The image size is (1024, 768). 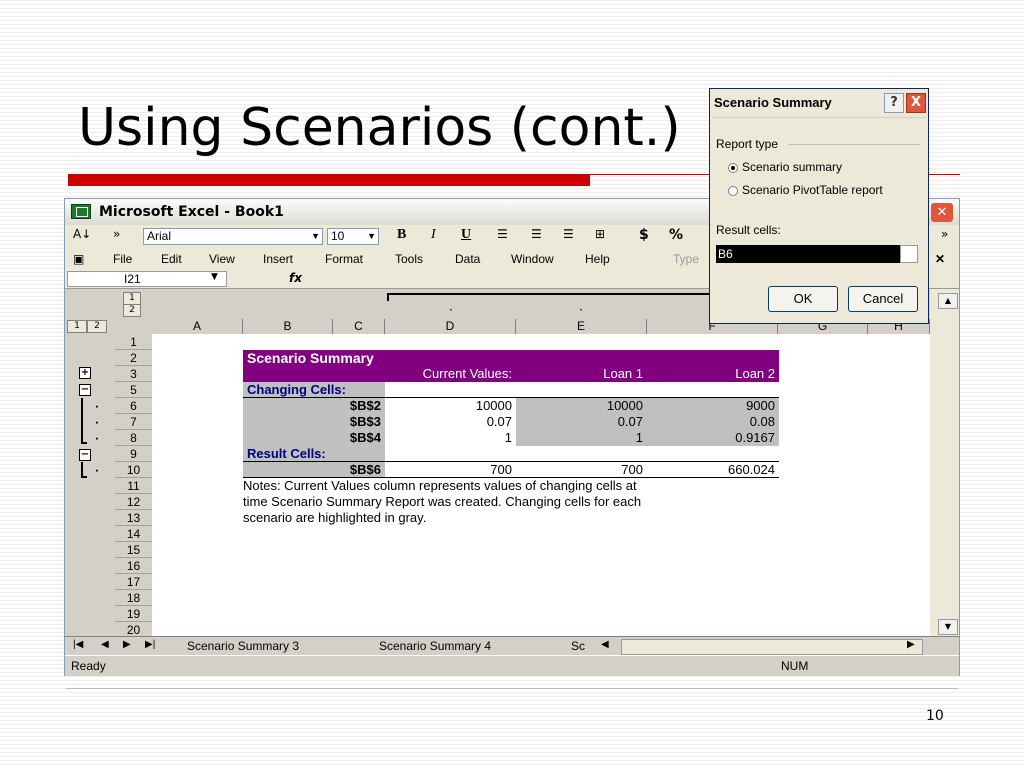 I want to click on summary-header-loan2: Loan 2, so click(x=713, y=374).